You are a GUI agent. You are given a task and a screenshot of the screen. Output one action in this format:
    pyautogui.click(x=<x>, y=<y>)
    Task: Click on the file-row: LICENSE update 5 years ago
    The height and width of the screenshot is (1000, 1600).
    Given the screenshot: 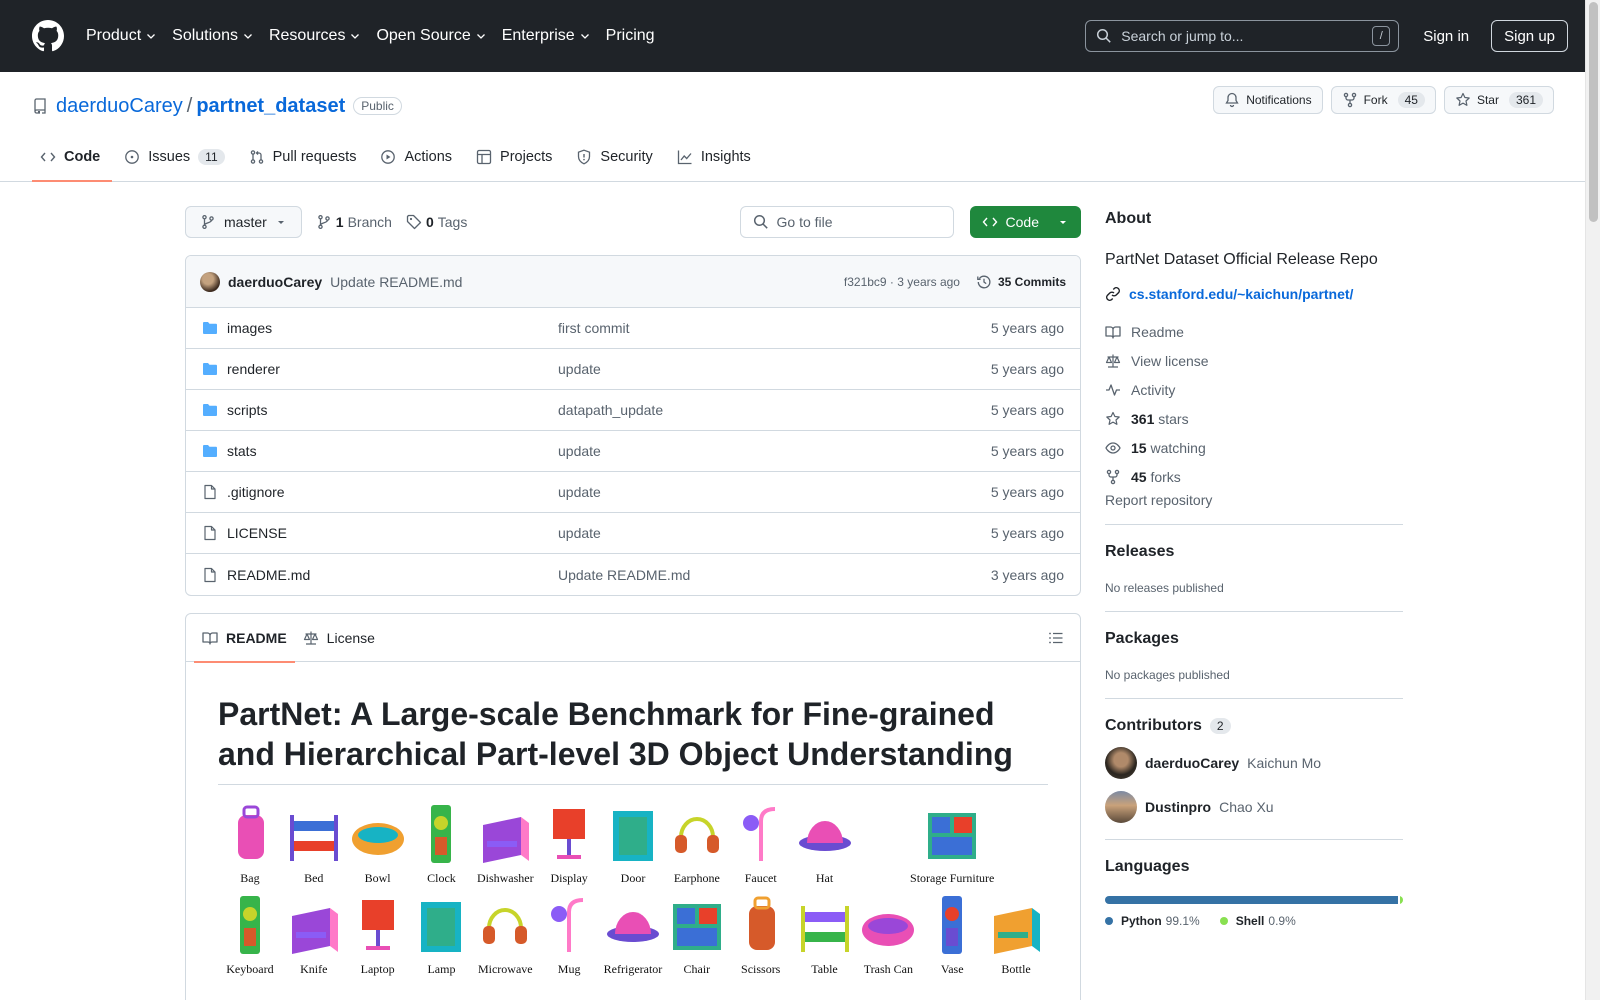 What is the action you would take?
    pyautogui.click(x=633, y=533)
    